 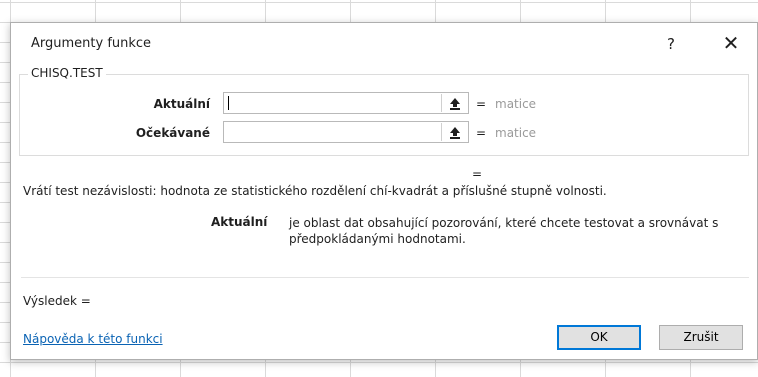 What do you see at coordinates (481, 133) in the screenshot?
I see `argument-equals-expected: =` at bounding box center [481, 133].